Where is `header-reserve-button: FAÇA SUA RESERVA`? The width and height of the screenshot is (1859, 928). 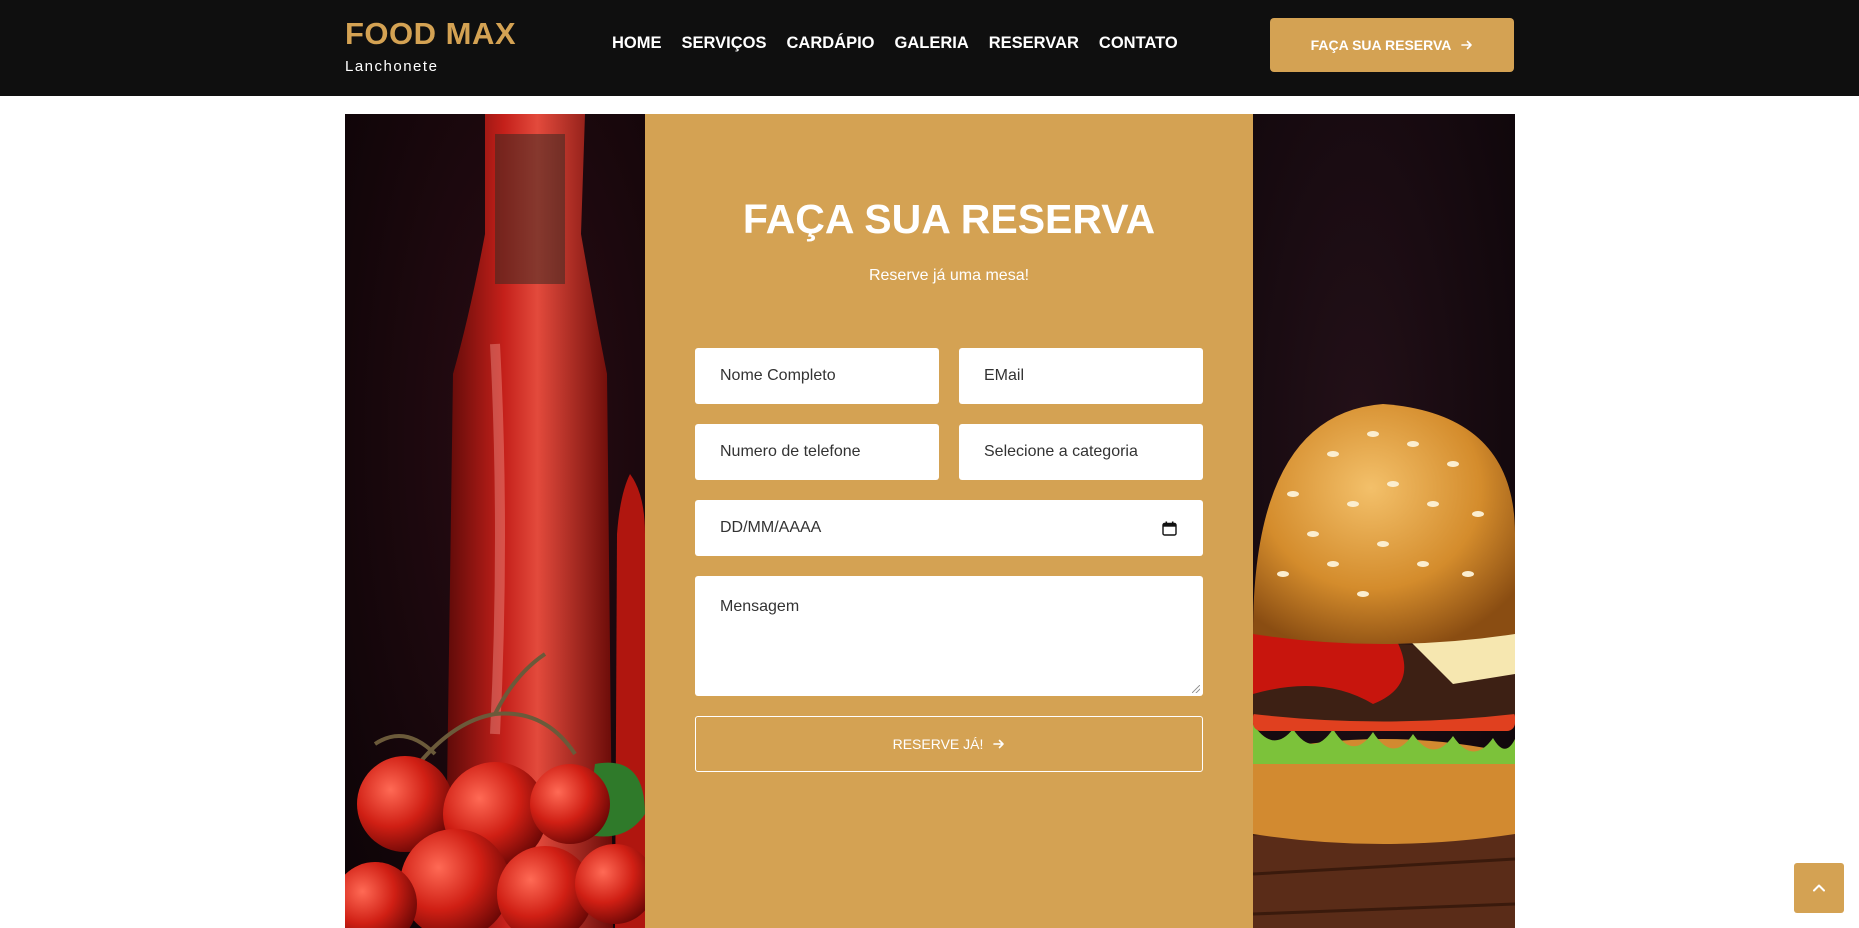 header-reserve-button: FAÇA SUA RESERVA is located at coordinates (1392, 45).